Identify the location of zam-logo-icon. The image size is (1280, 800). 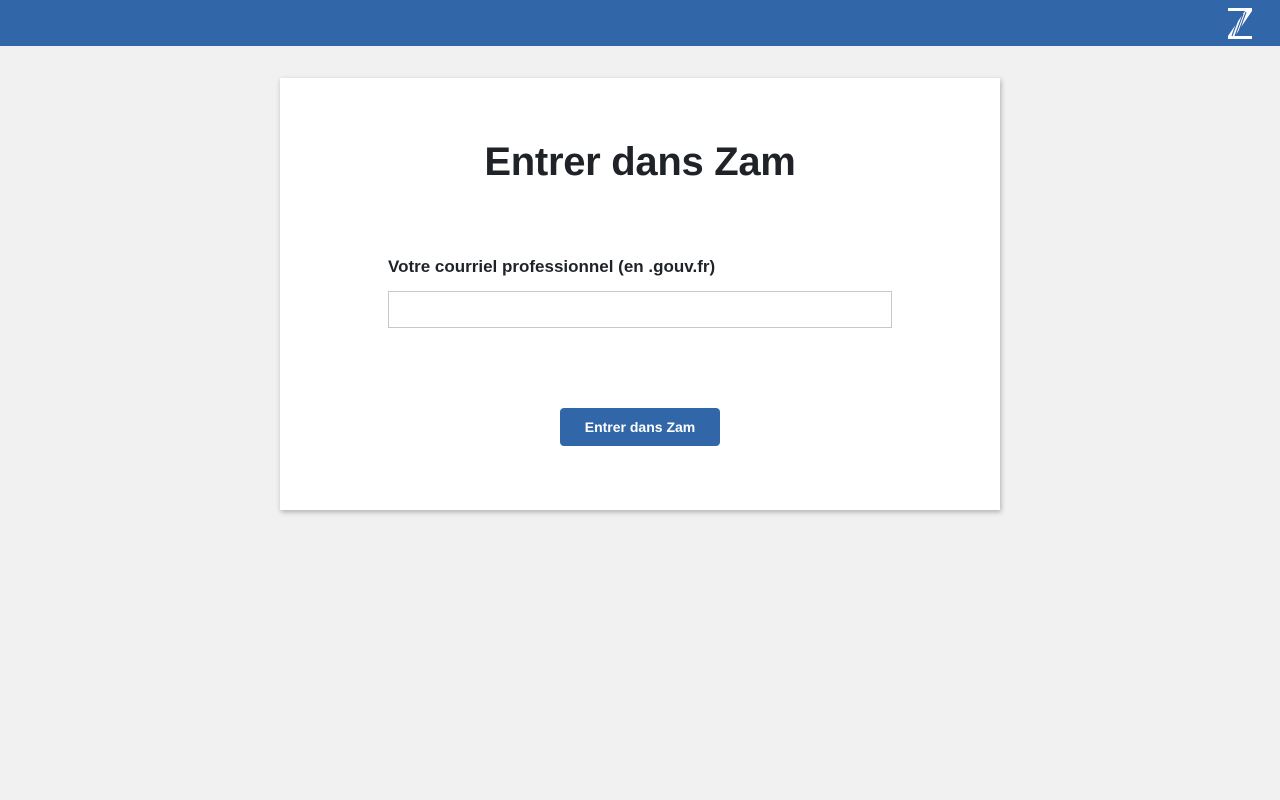
(1240, 23).